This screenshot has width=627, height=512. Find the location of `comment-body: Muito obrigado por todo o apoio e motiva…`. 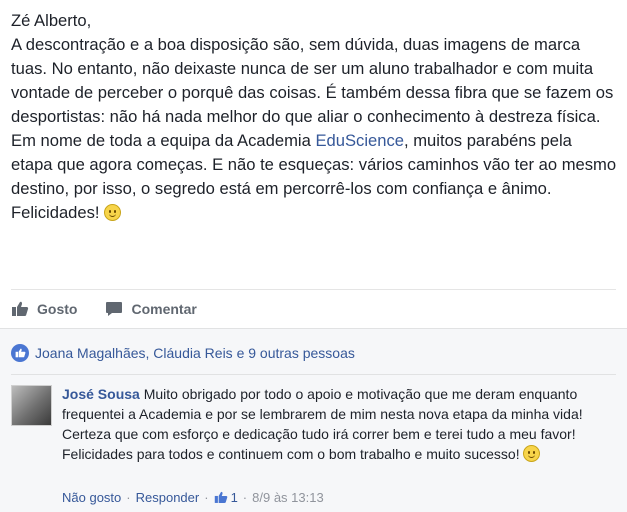

comment-body: Muito obrigado por todo o apoio e motiva… is located at coordinates (322, 414).